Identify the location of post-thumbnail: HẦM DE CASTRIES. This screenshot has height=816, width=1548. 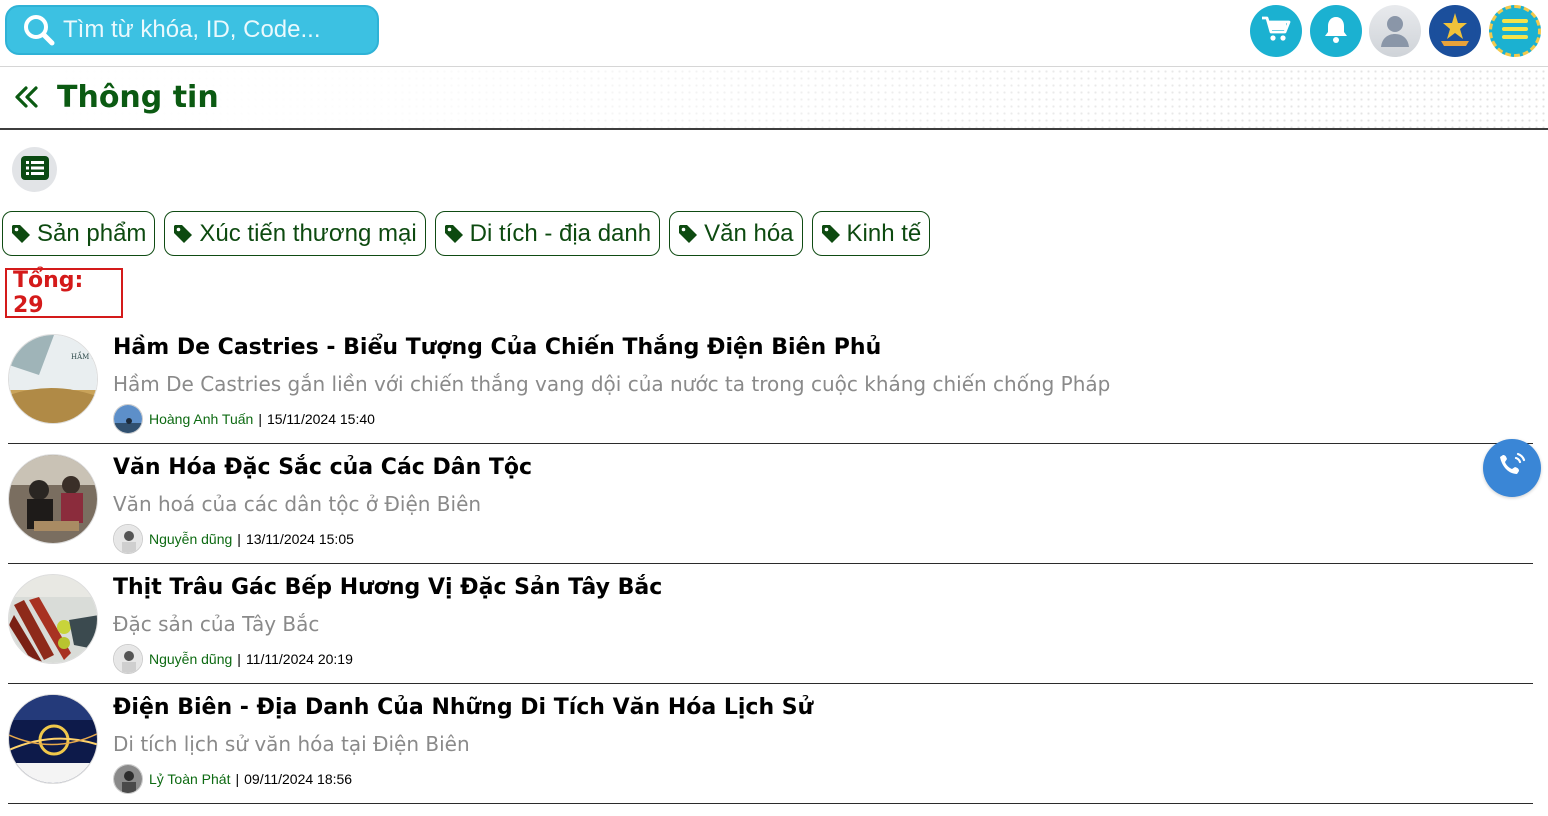
(53, 379).